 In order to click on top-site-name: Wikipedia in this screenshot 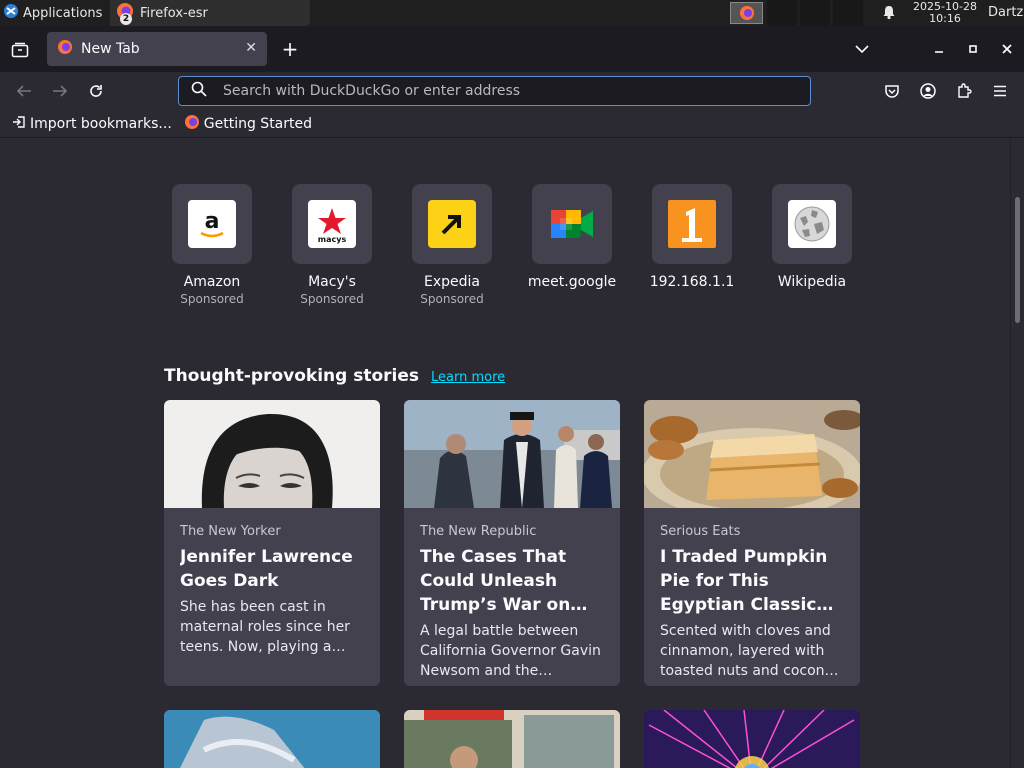, I will do `click(812, 282)`.